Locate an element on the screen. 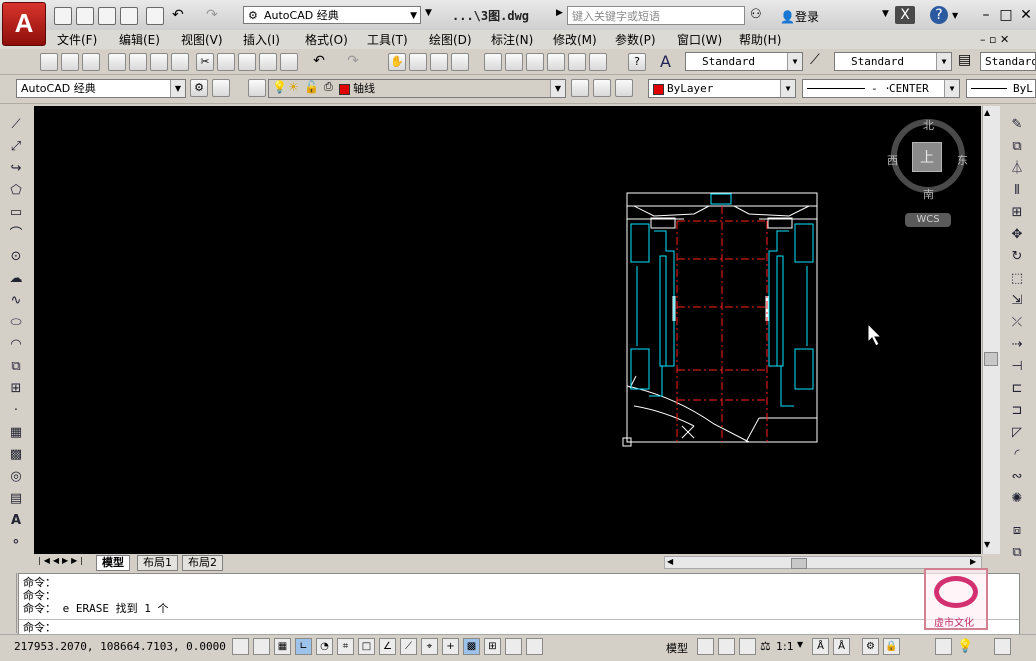  maximize-button: □ is located at coordinates (1006, 15).